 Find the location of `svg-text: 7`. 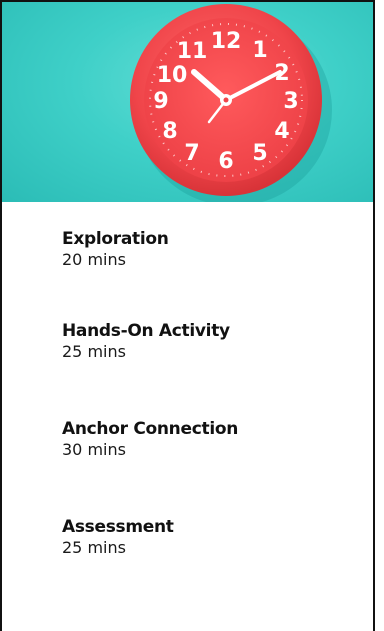

svg-text: 7 is located at coordinates (191, 153).